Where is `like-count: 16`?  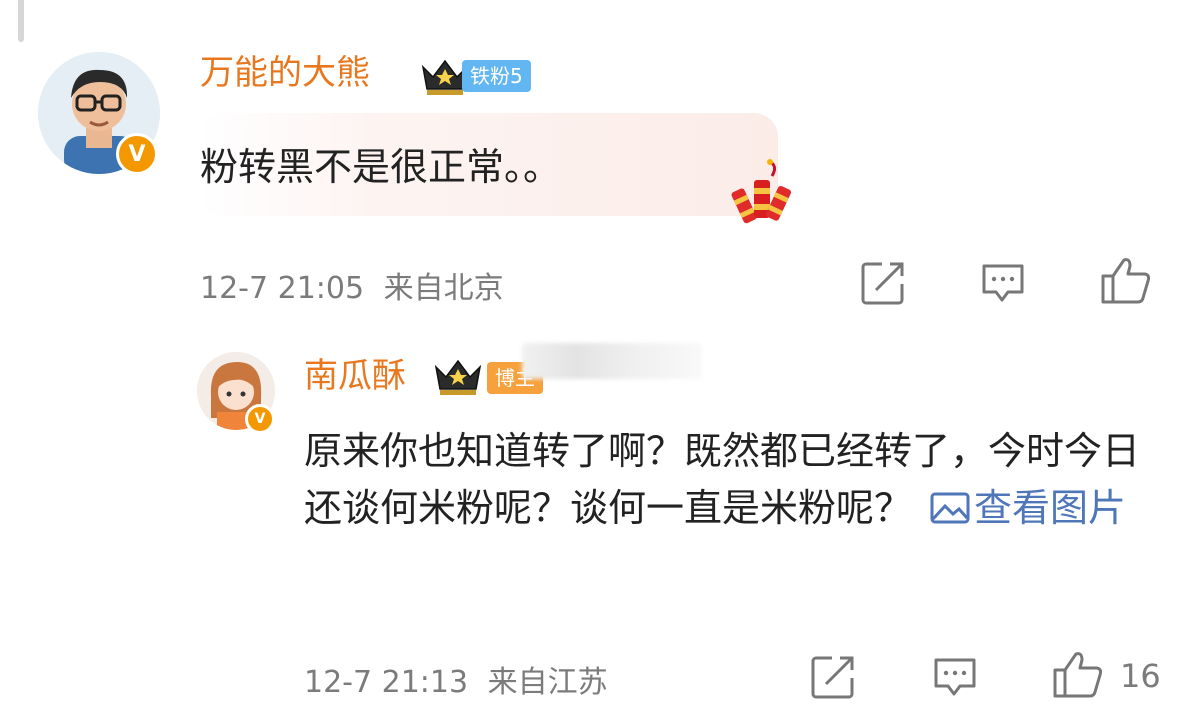
like-count: 16 is located at coordinates (1140, 676).